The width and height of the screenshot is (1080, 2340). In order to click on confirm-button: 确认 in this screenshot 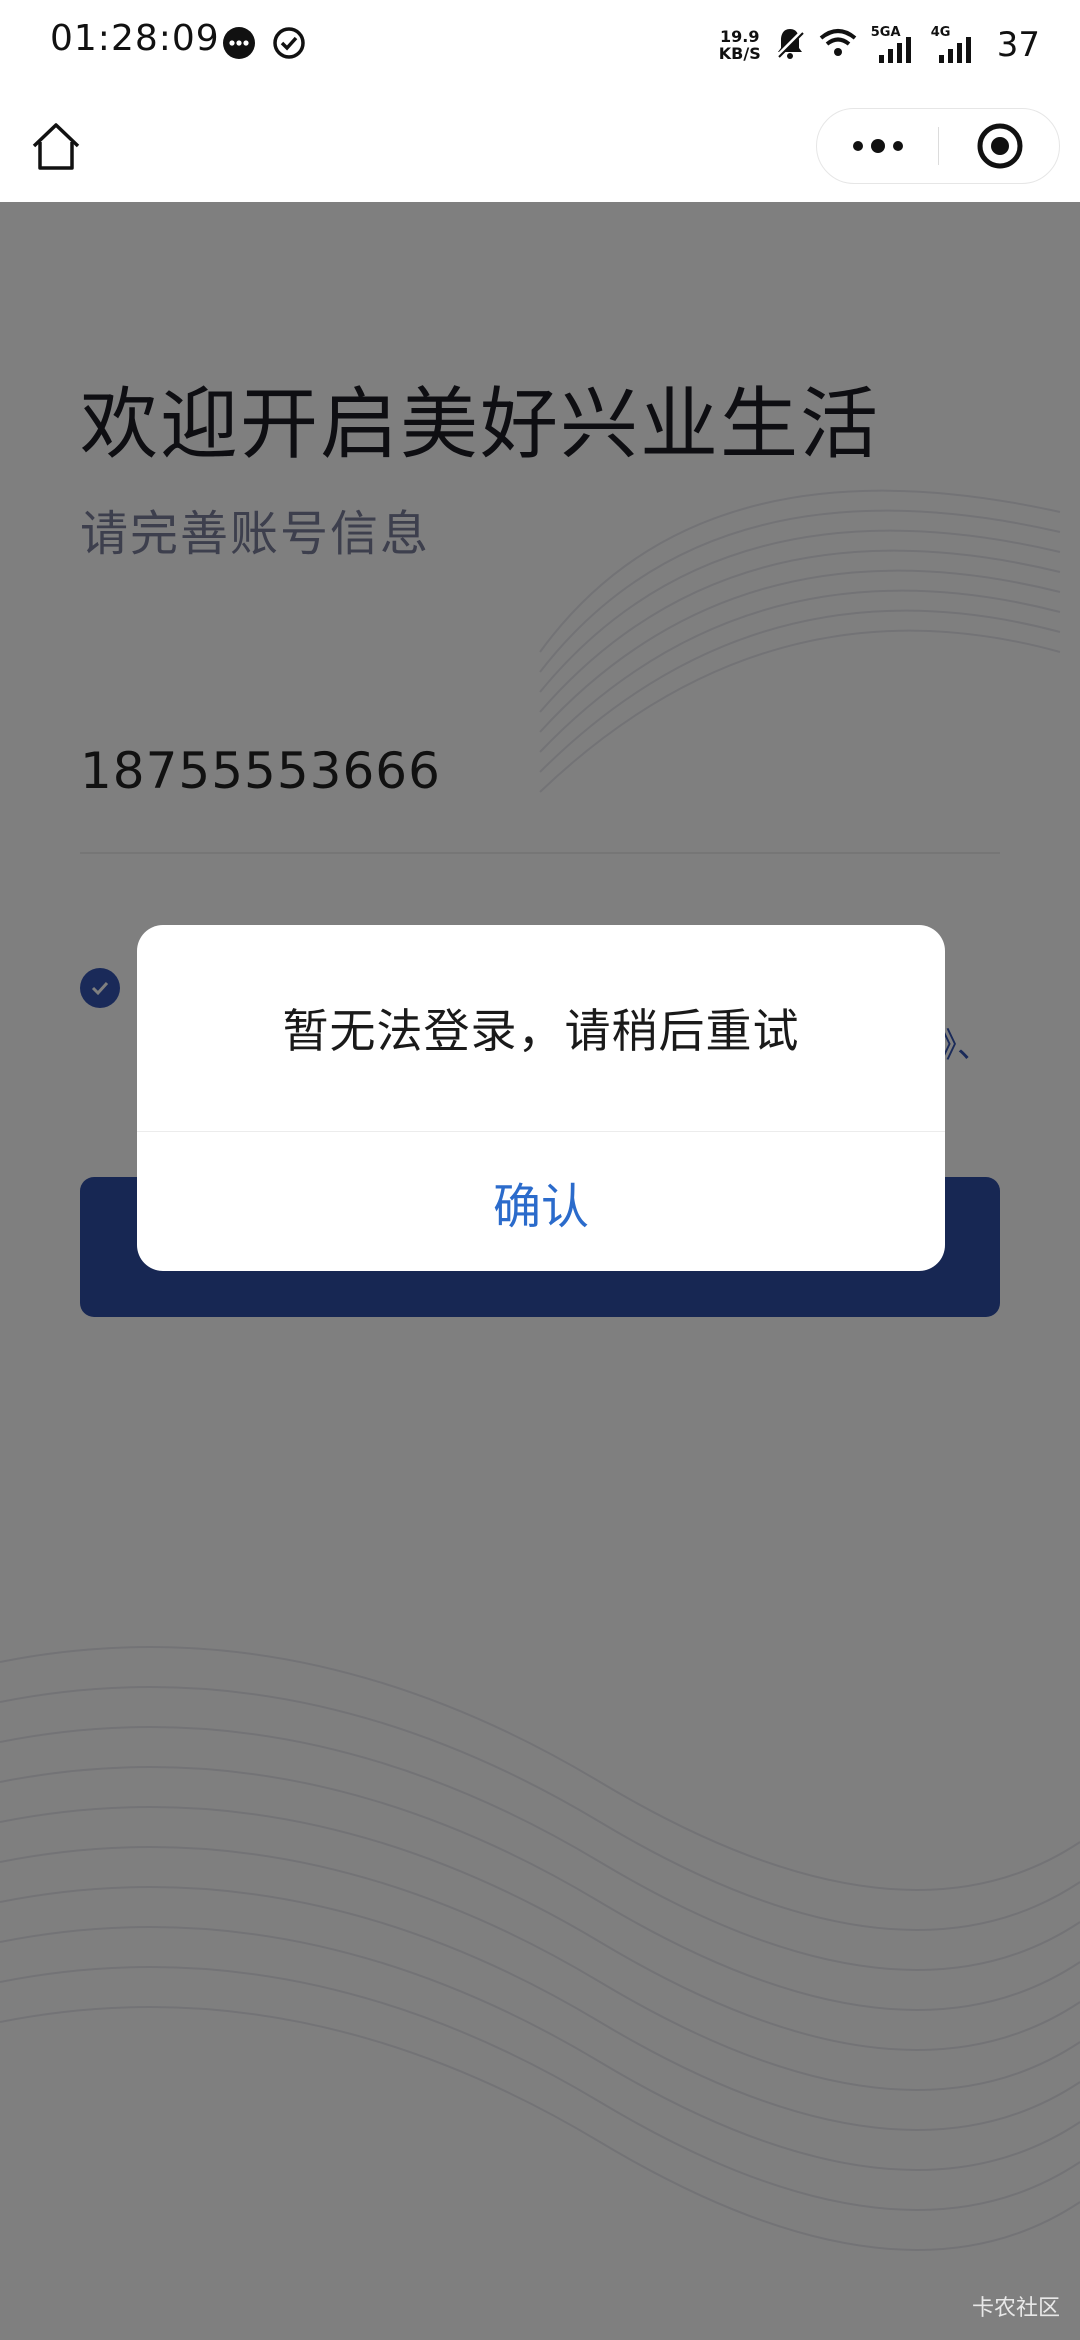, I will do `click(541, 1201)`.